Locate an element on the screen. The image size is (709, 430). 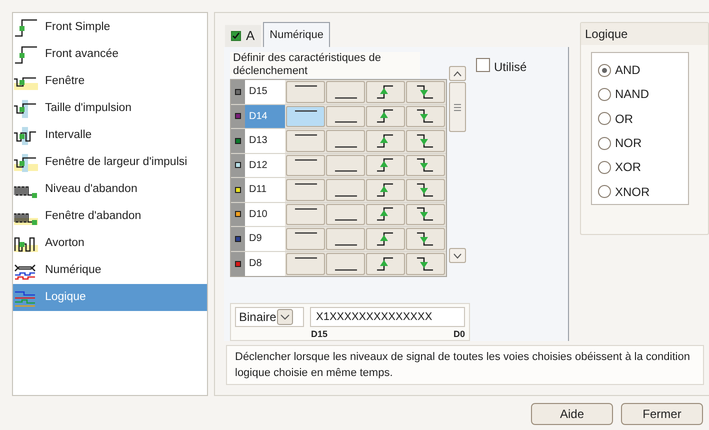
scroll-down-icon is located at coordinates (457, 255).